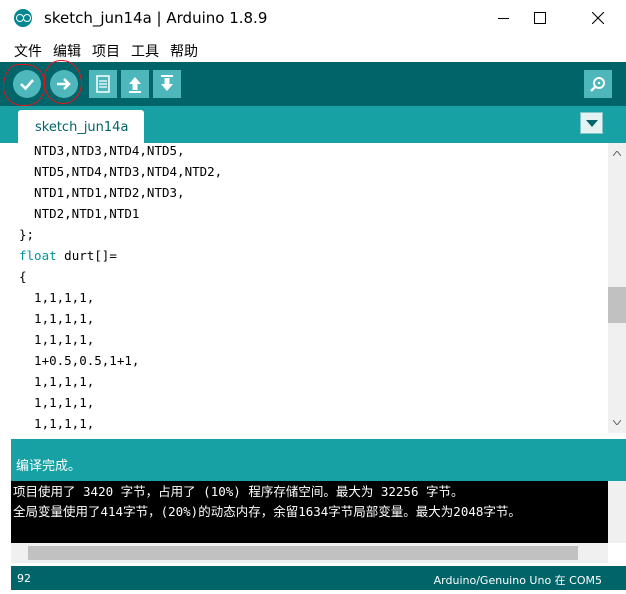  What do you see at coordinates (86, 255) in the screenshot?
I see `code-text: durt[]=` at bounding box center [86, 255].